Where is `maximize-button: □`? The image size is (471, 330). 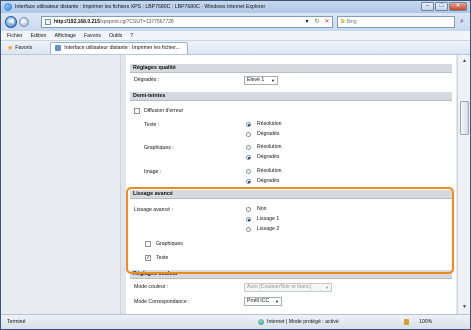
maximize-button: □ is located at coordinates (441, 6).